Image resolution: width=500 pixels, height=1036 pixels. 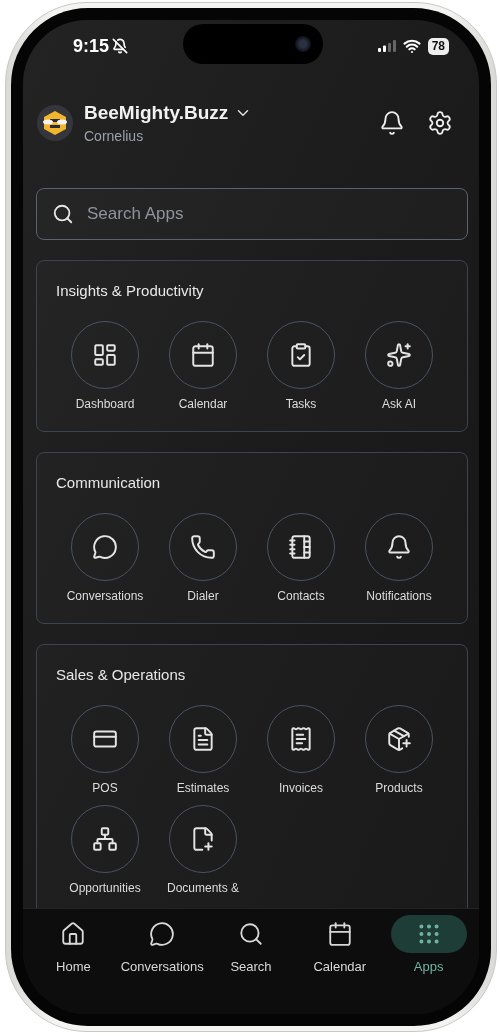 I want to click on app-label: POS, so click(x=105, y=788).